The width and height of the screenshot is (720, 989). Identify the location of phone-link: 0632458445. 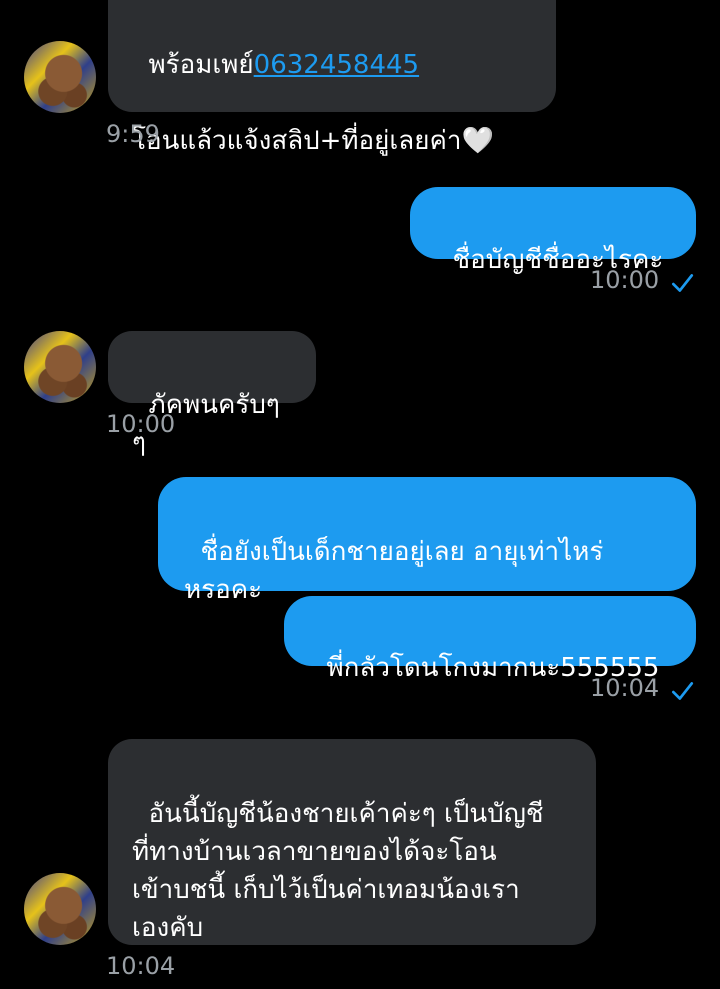
(336, 65).